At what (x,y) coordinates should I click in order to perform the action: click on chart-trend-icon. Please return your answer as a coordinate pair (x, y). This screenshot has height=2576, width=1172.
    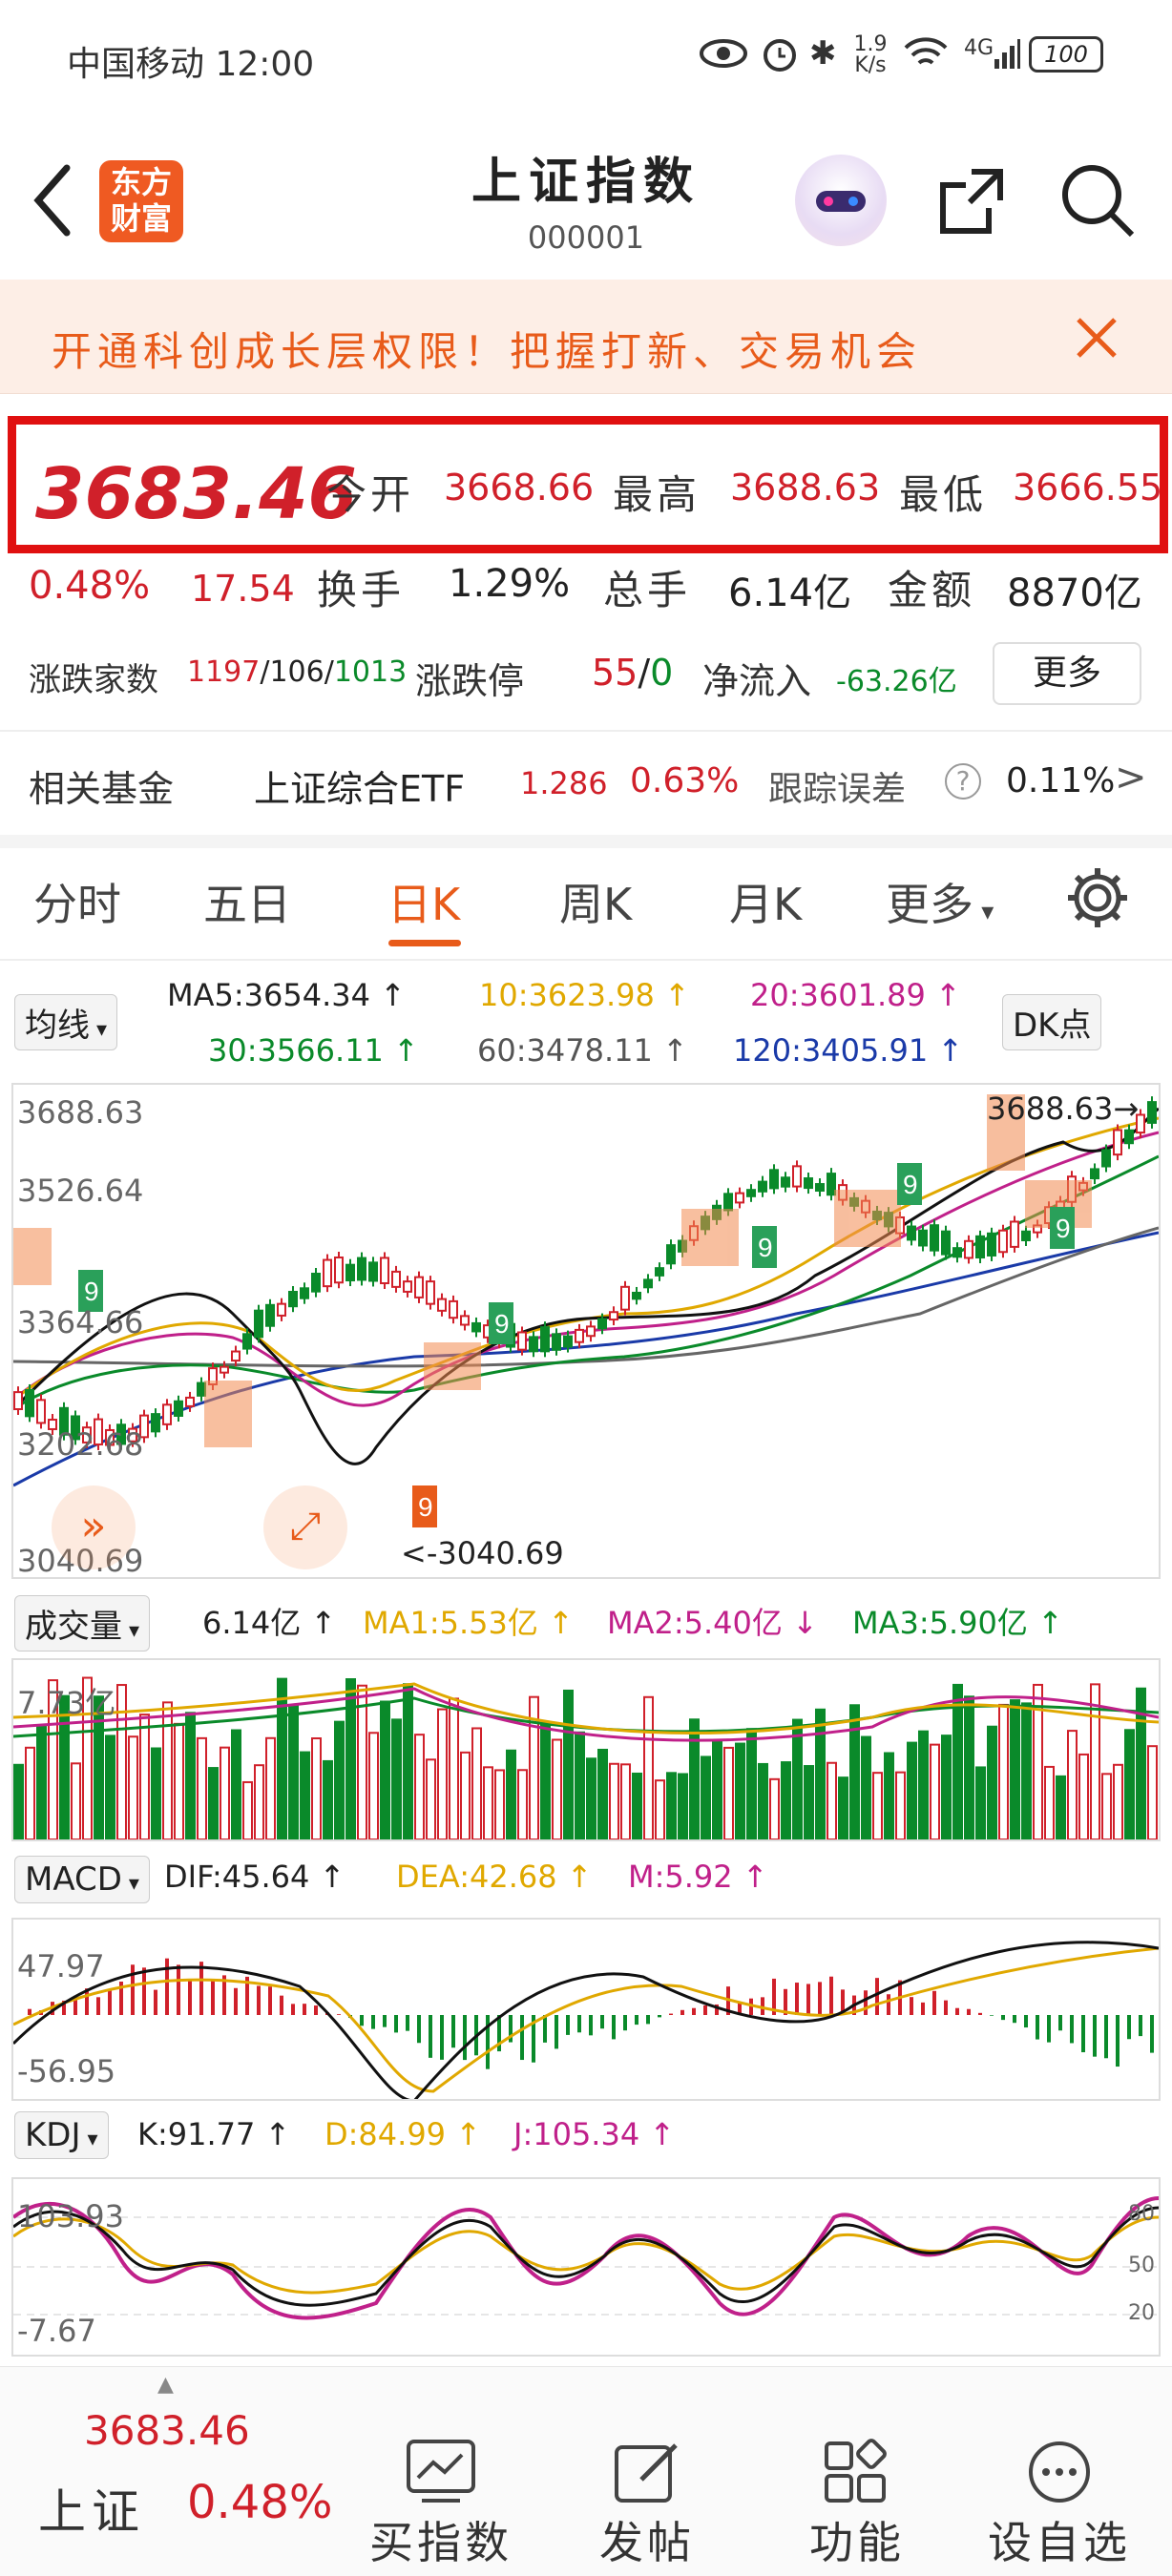
    Looking at the image, I should click on (441, 2471).